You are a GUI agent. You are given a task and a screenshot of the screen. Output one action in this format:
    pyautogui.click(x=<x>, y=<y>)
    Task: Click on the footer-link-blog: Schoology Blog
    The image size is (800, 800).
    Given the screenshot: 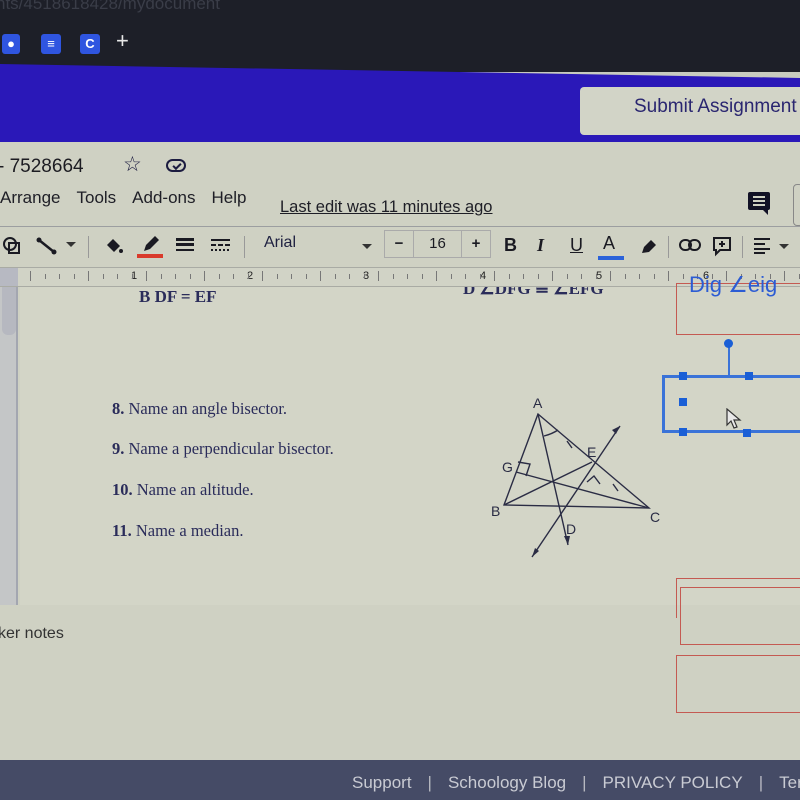 What is the action you would take?
    pyautogui.click(x=507, y=783)
    